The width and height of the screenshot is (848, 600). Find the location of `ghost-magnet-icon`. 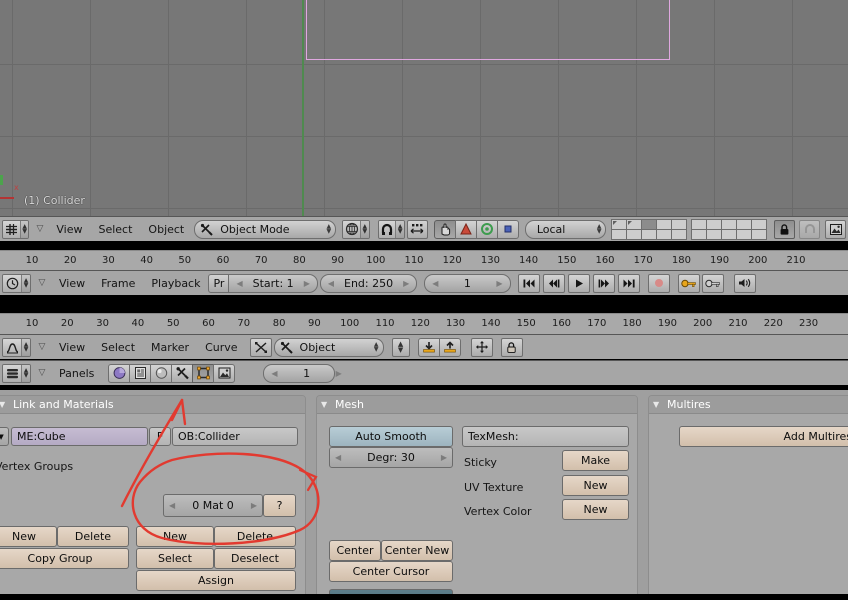

ghost-magnet-icon is located at coordinates (810, 229).